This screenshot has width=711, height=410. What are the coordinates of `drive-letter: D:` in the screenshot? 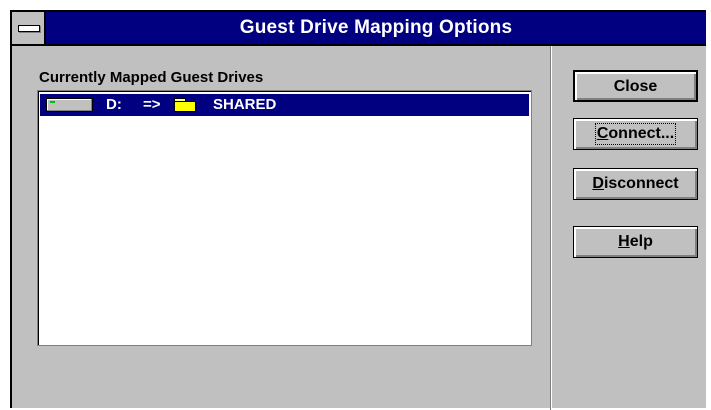 It's located at (114, 104).